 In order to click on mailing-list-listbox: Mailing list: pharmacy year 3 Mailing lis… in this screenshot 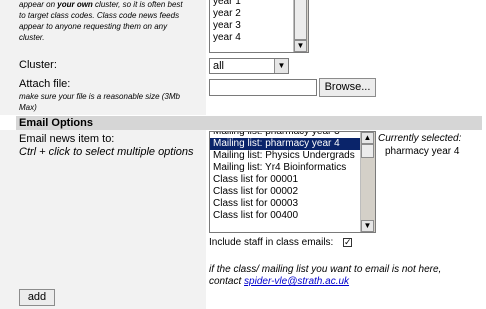, I will do `click(292, 182)`.